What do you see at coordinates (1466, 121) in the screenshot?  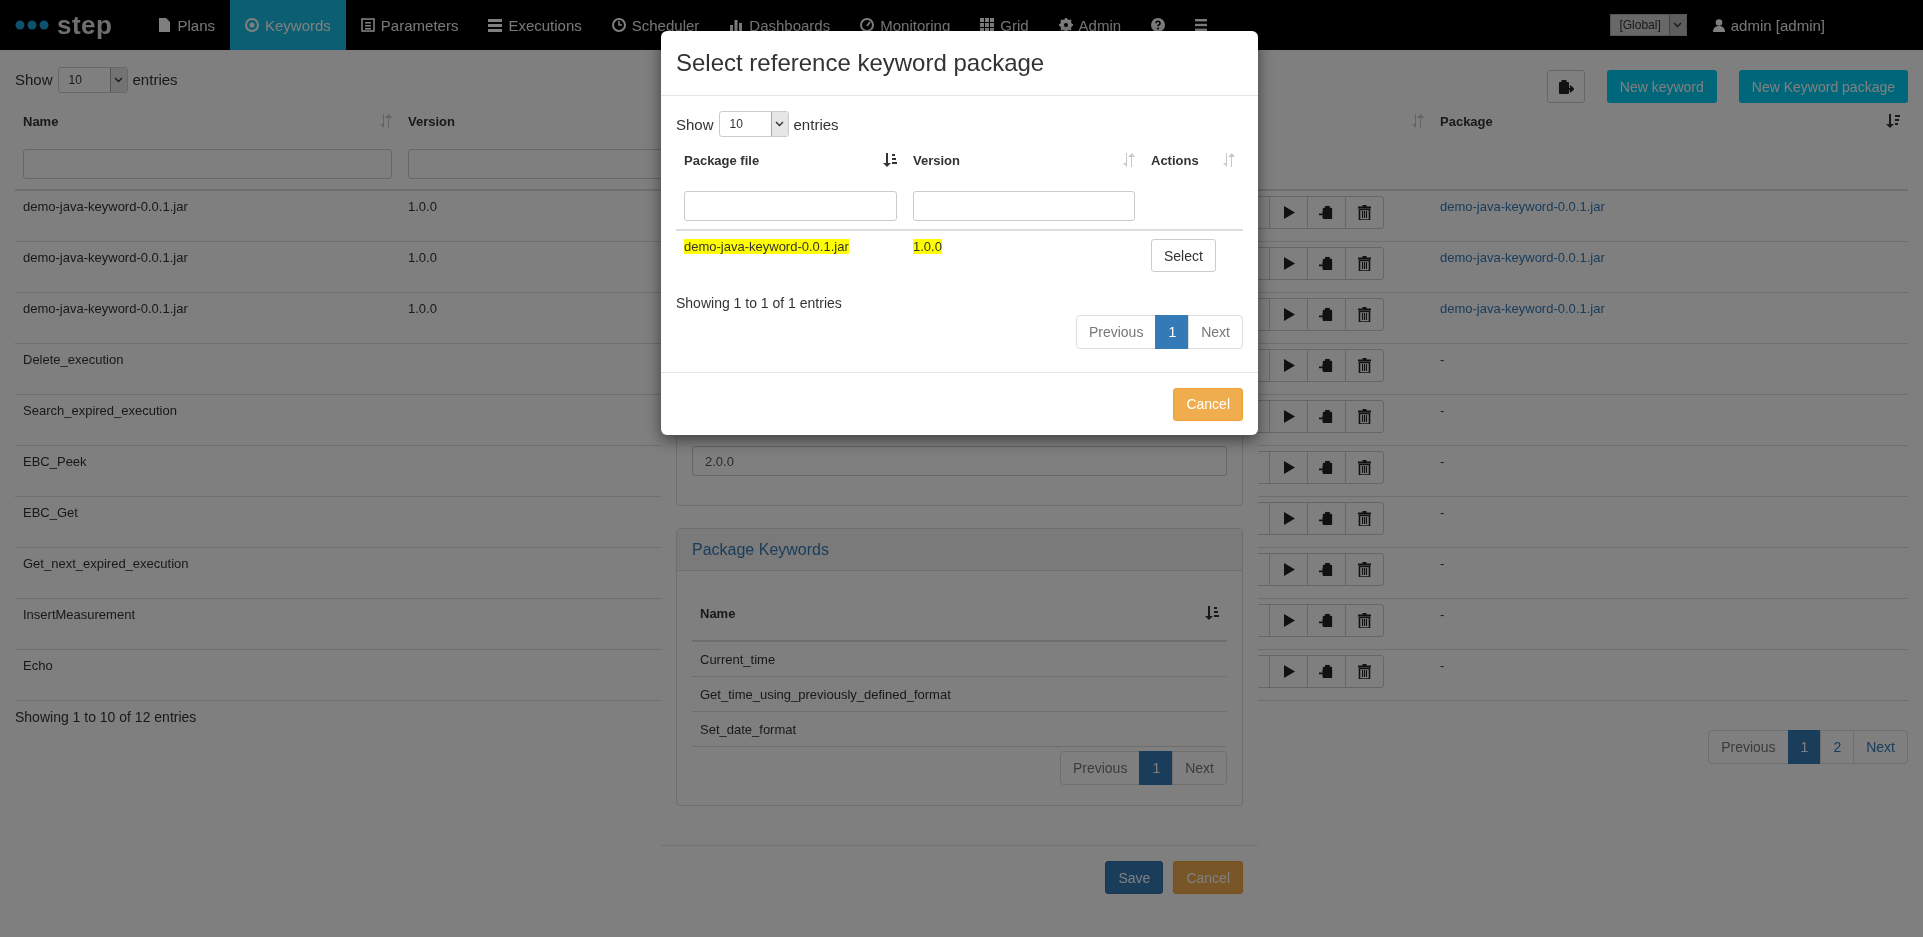 I see `column-header: Package` at bounding box center [1466, 121].